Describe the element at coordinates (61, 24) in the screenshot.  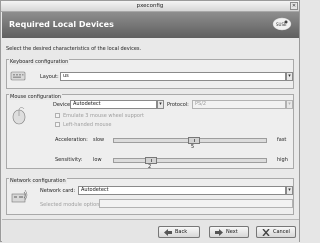
I see `page-title: Required Local Devices` at that location.